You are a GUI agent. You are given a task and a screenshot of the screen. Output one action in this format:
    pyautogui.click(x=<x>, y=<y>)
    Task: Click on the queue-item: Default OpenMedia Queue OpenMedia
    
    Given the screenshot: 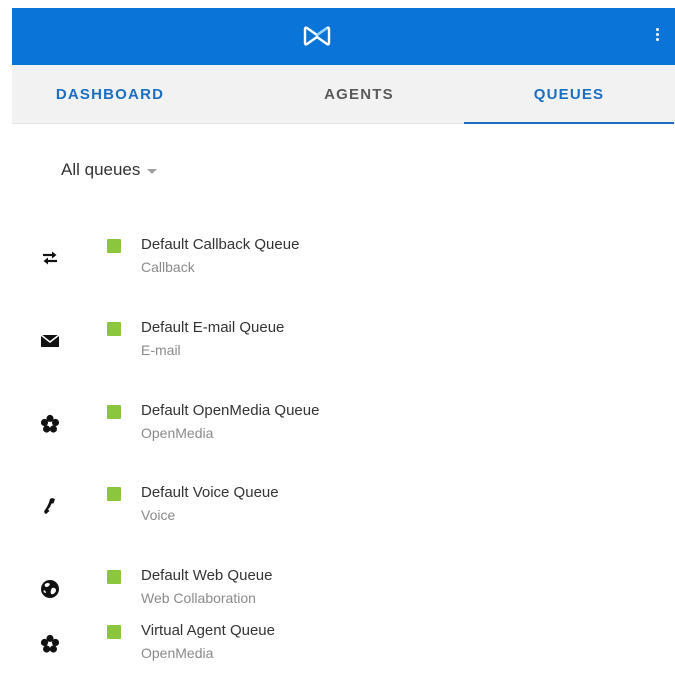 What is the action you would take?
    pyautogui.click(x=312, y=432)
    